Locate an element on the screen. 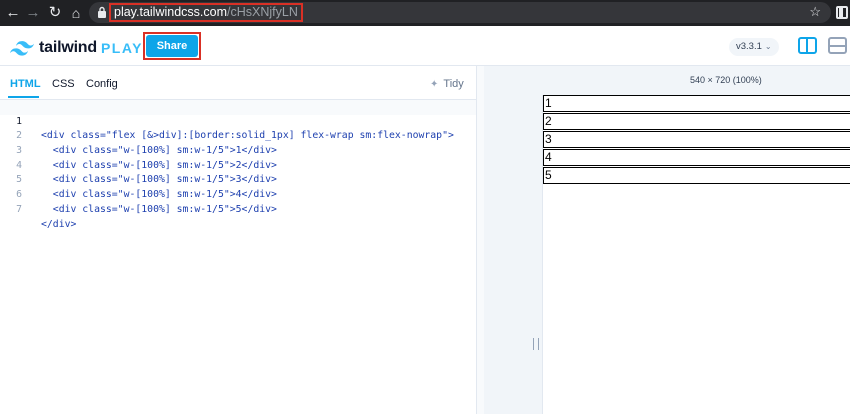 Image resolution: width=850 pixels, height=414 pixels. sparkle-icon: ✦ is located at coordinates (434, 84).